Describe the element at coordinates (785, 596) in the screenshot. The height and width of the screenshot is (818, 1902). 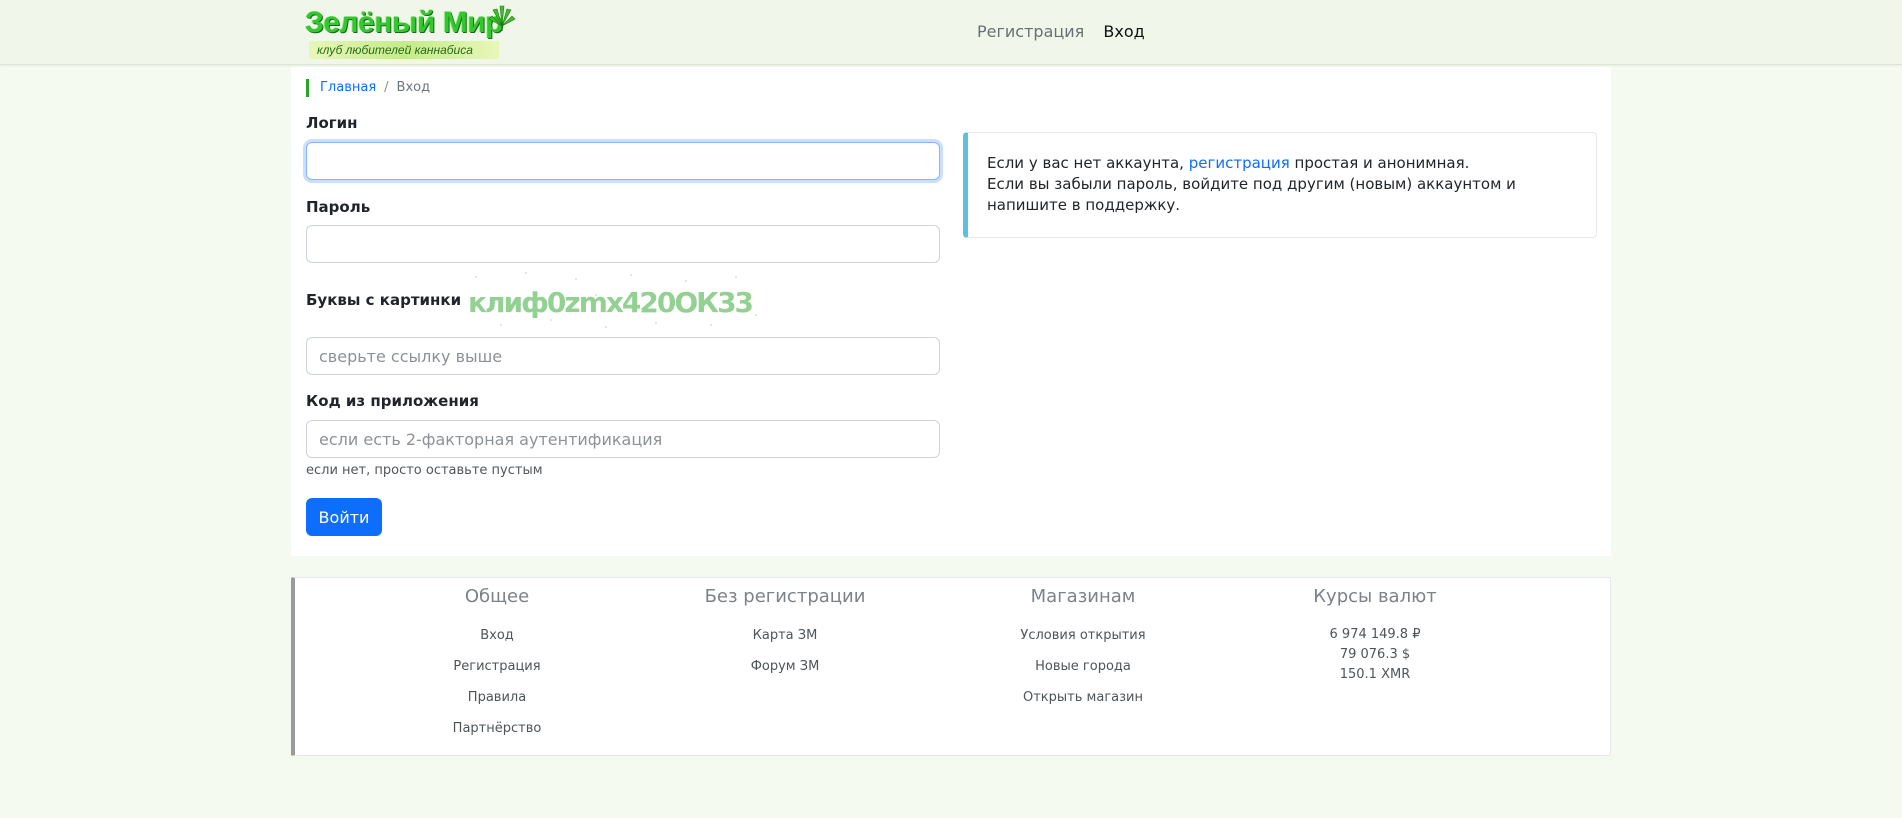
I see `footer-no-reg-title: Без регистрации` at that location.